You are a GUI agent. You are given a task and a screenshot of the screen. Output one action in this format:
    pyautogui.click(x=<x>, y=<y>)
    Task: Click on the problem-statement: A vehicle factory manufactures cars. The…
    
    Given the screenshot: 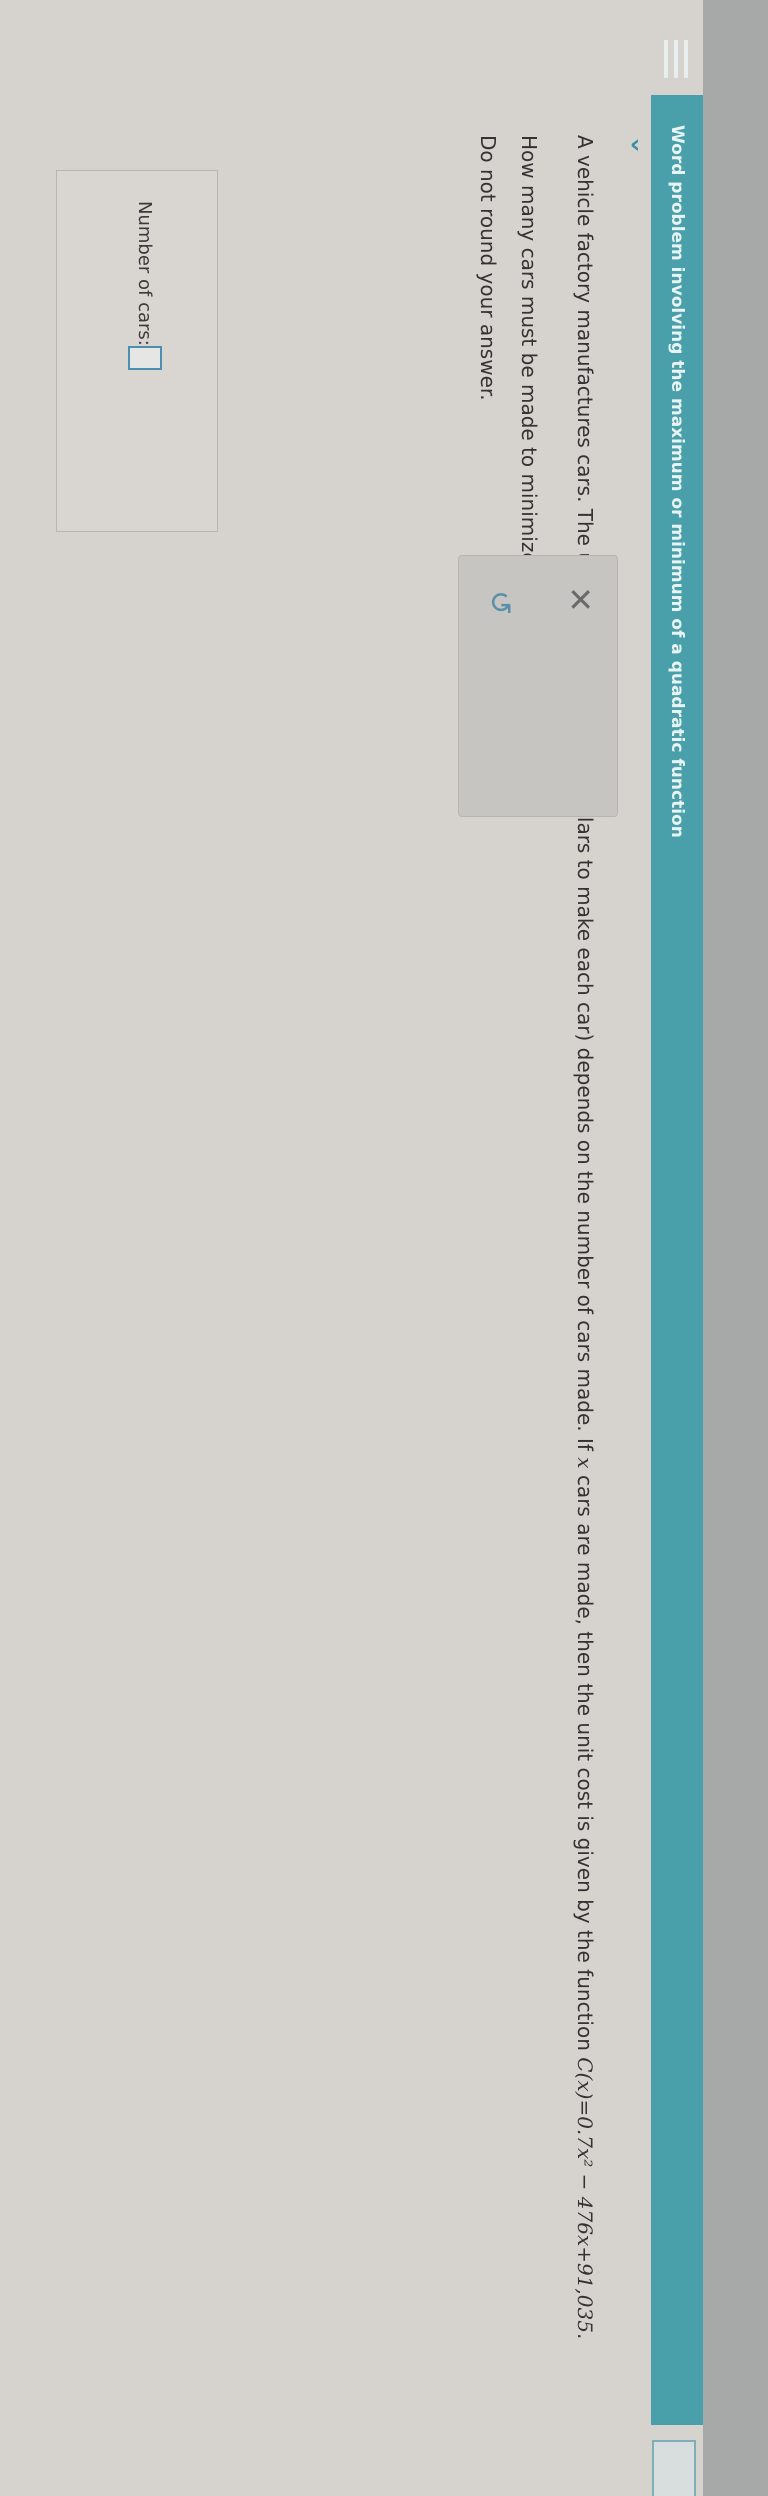 What is the action you would take?
    pyautogui.click(x=557, y=1237)
    